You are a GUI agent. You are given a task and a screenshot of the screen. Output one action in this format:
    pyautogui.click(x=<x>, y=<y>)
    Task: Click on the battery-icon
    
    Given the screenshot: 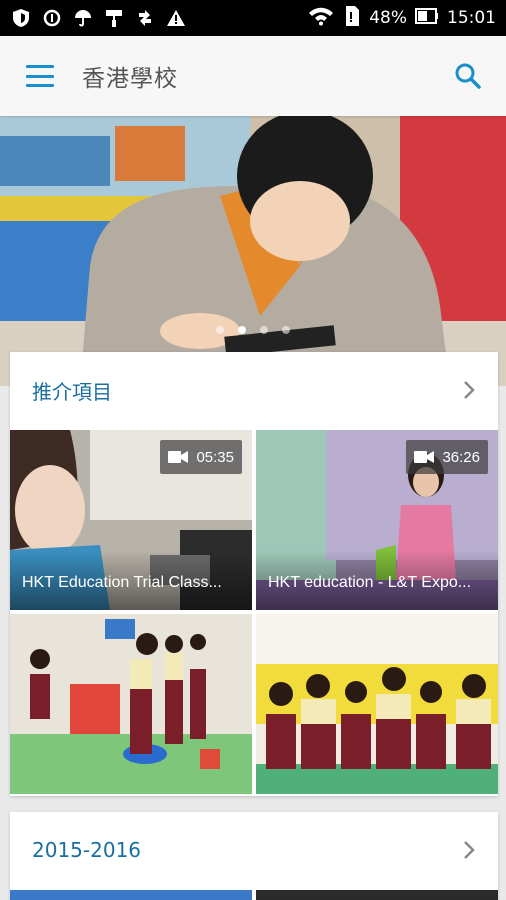 What is the action you would take?
    pyautogui.click(x=427, y=18)
    